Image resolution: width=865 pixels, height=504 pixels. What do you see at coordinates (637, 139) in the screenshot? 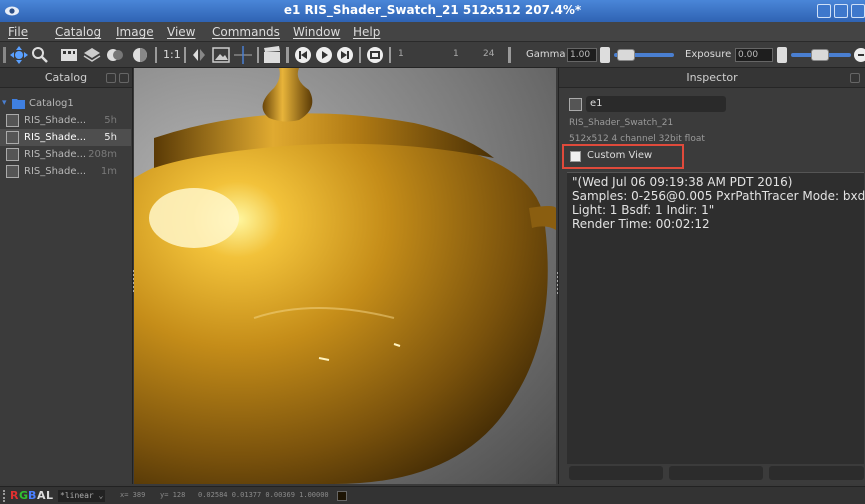
I see `image-format-text: 512x512 4 channel 32bit float` at bounding box center [637, 139].